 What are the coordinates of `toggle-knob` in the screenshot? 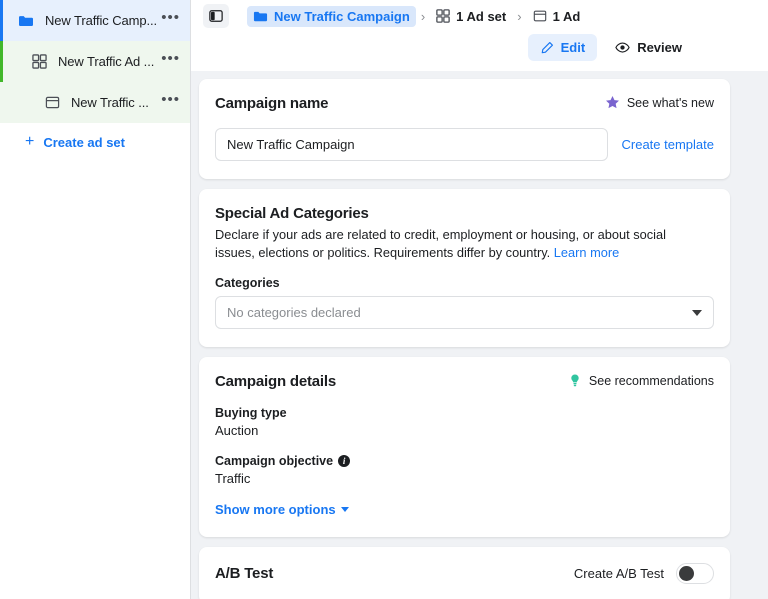 It's located at (686, 573).